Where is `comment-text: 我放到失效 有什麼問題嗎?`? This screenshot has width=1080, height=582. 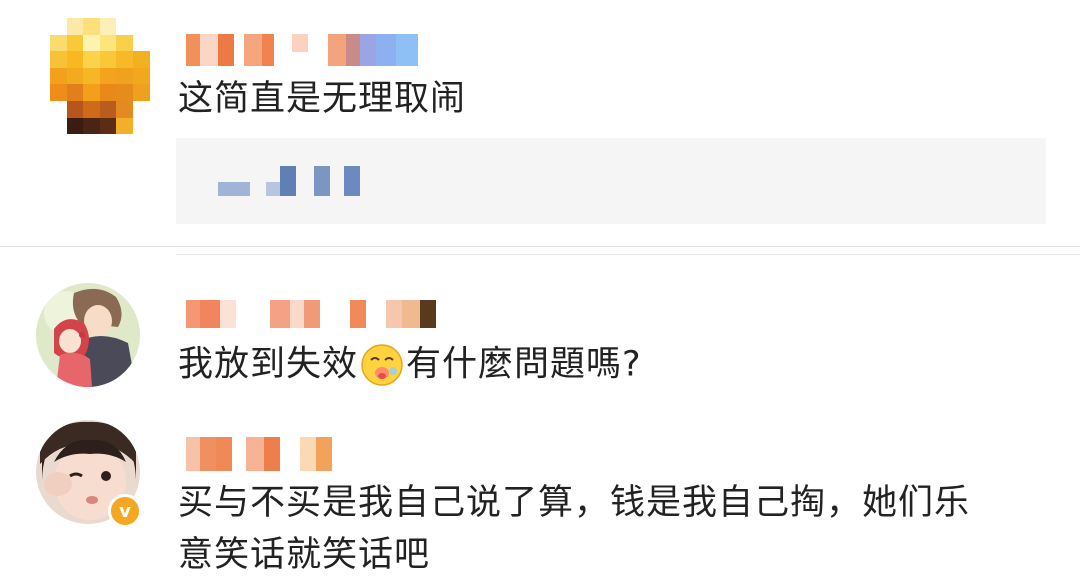 comment-text: 我放到失效 有什麼問題嗎? is located at coordinates (410, 365).